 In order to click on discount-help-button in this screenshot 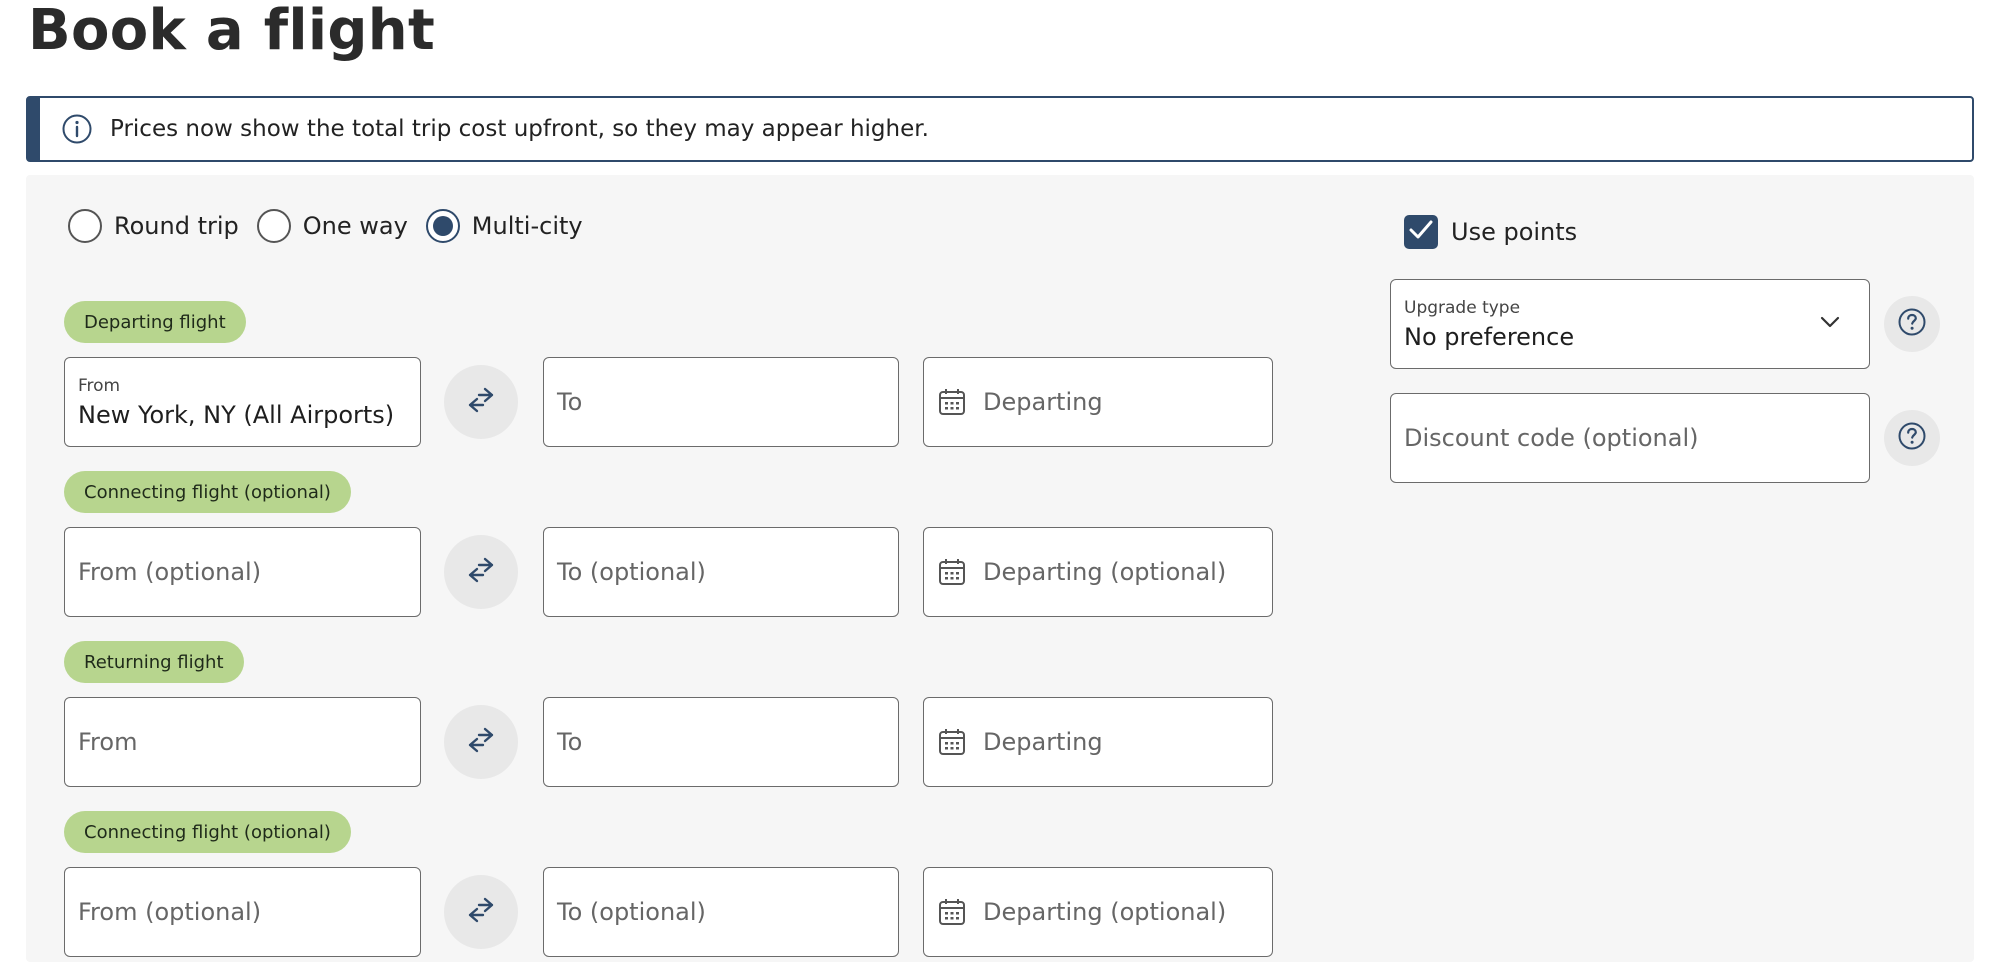, I will do `click(1912, 438)`.